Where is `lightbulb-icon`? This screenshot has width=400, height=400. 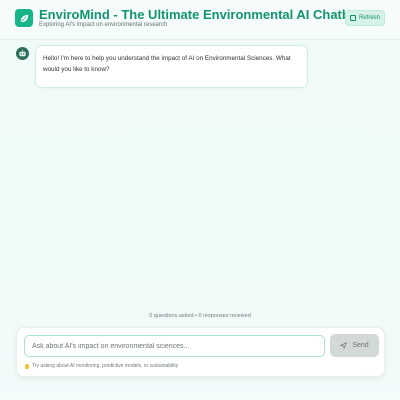 lightbulb-icon is located at coordinates (27, 366).